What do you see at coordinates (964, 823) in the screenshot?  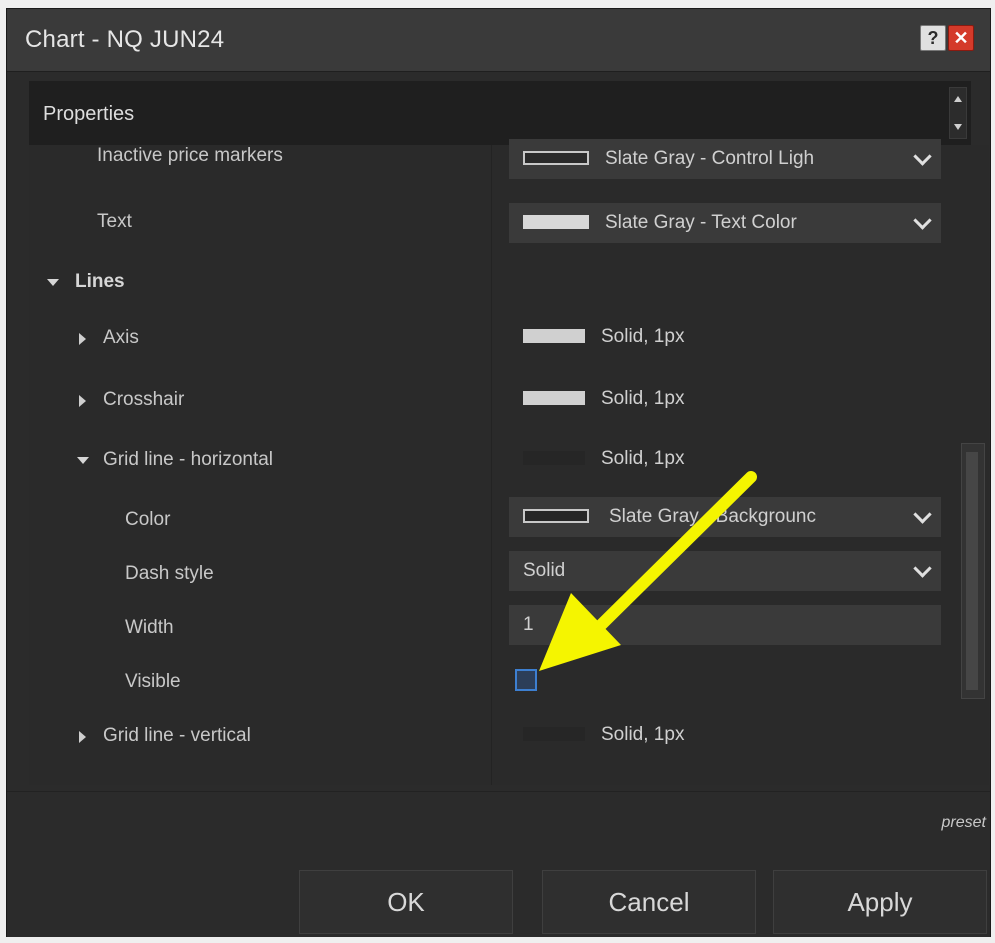 I see `preset-link: preset` at bounding box center [964, 823].